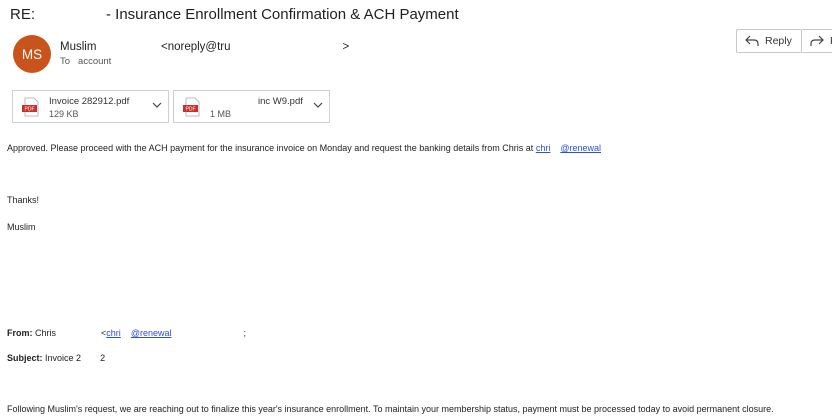 This screenshot has height=419, width=832. What do you see at coordinates (244, 333) in the screenshot?
I see `from-tail: ;` at bounding box center [244, 333].